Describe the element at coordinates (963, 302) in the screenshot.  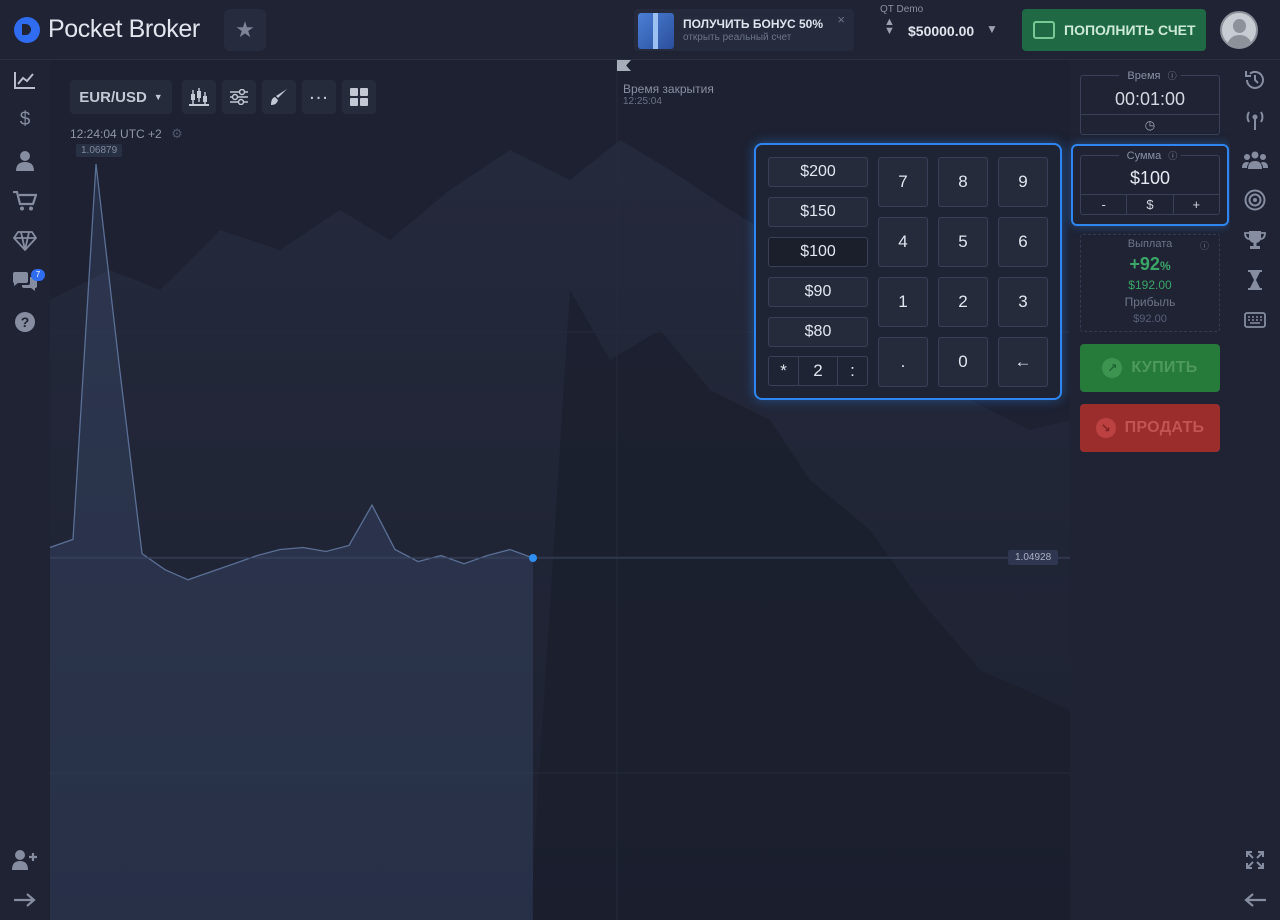
I see `key-2: 2` at that location.